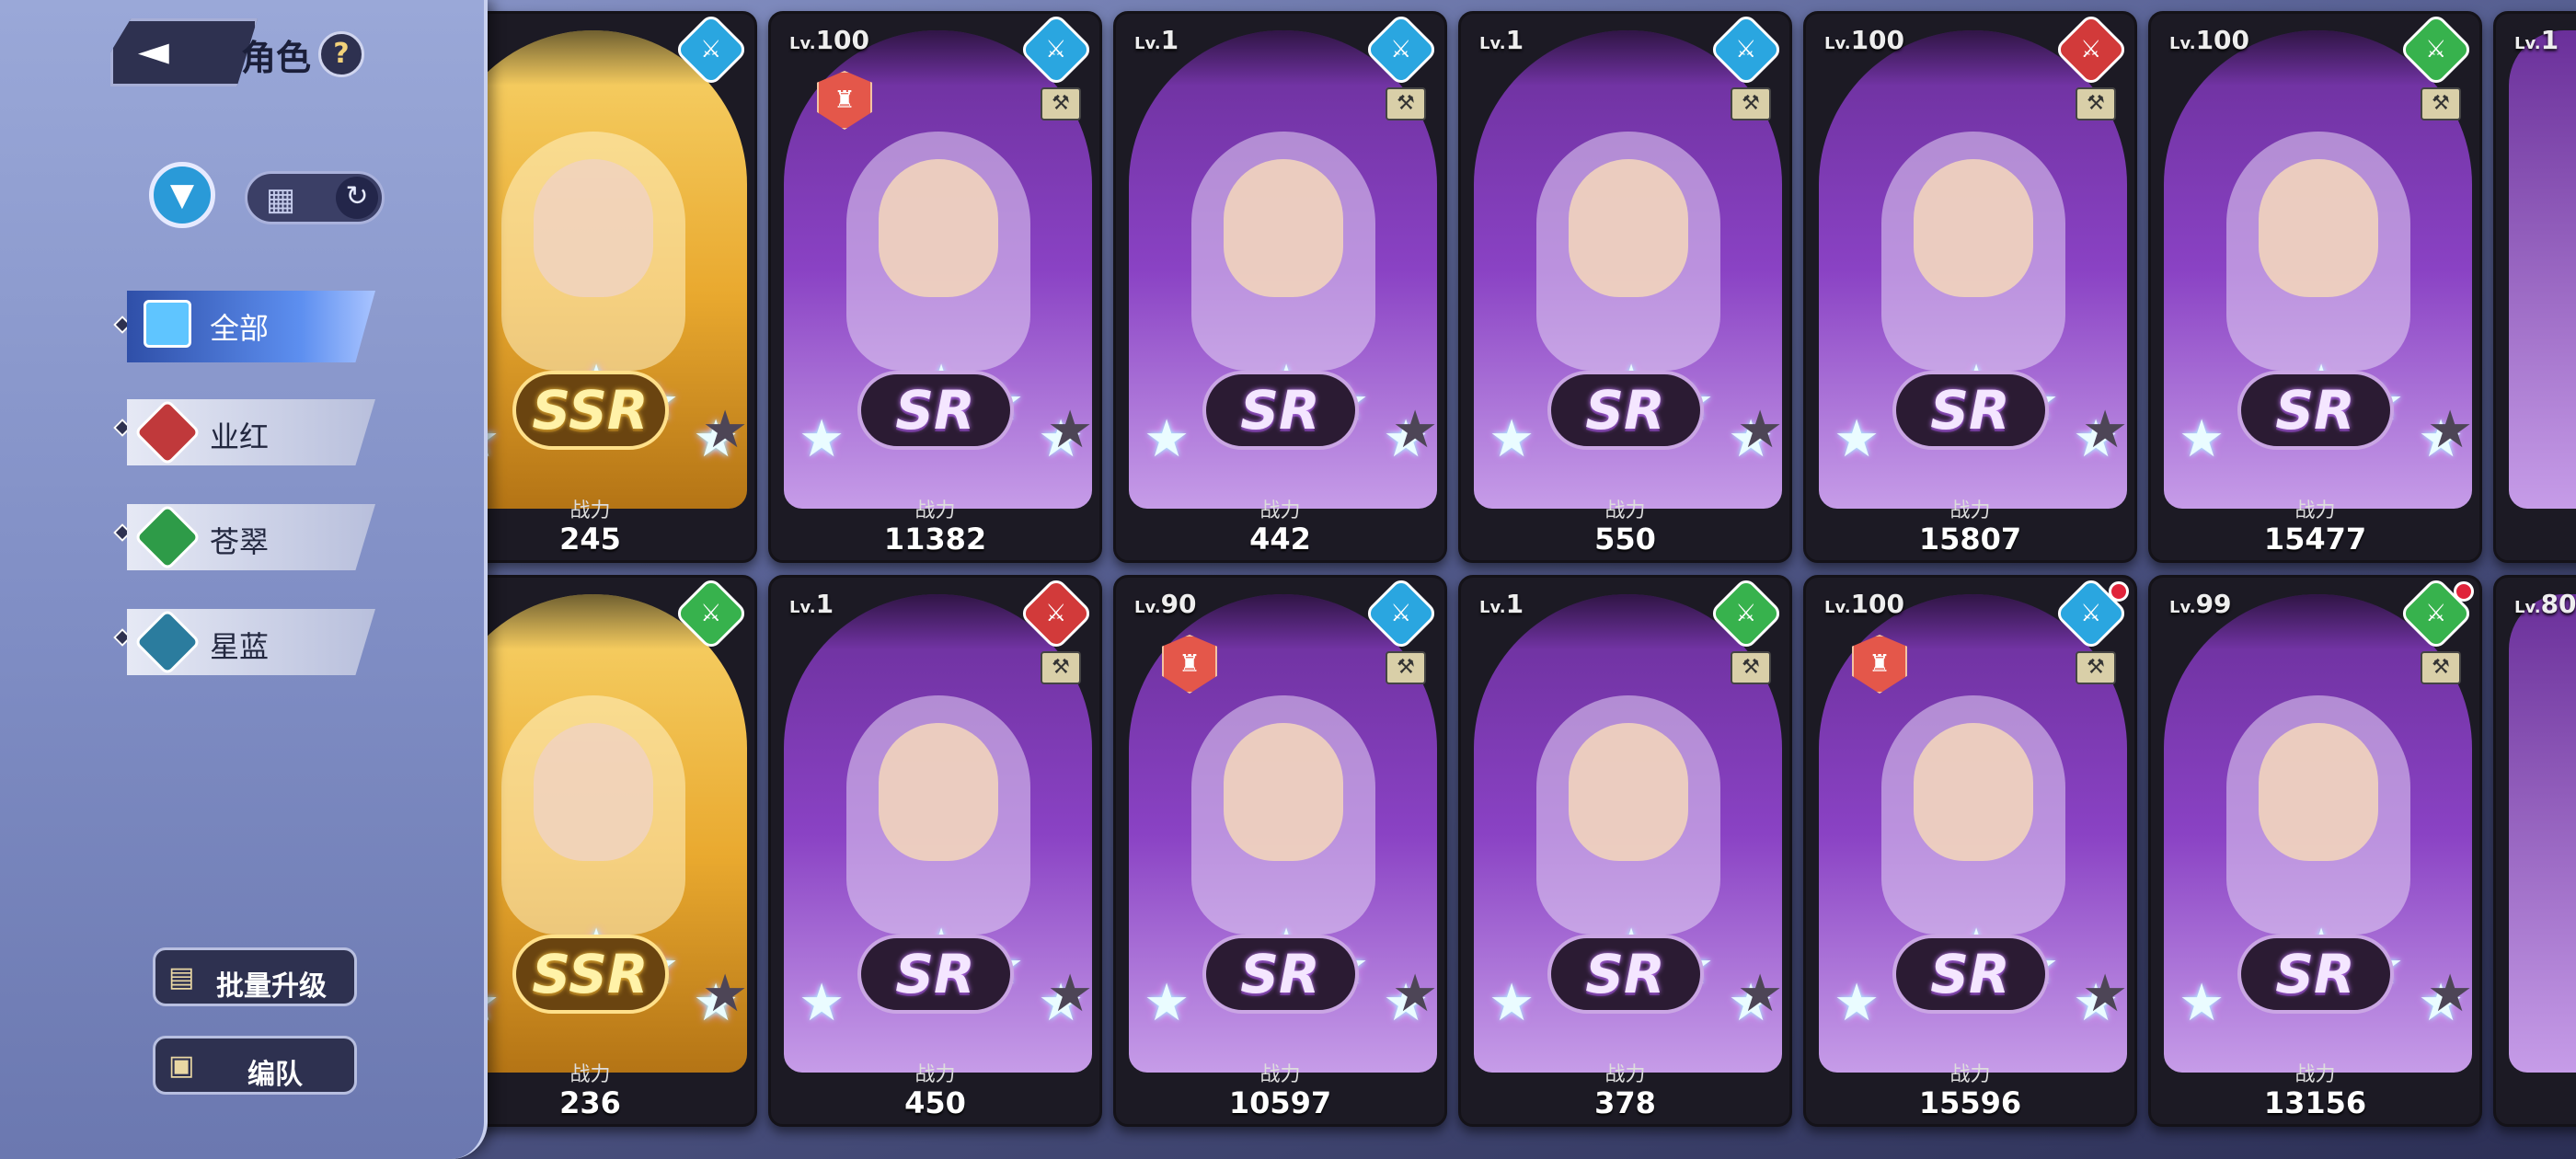 The image size is (2576, 1159). What do you see at coordinates (1970, 287) in the screenshot?
I see `character-card: Lv.100⚔⚒★★★★★★SR战力15807` at bounding box center [1970, 287].